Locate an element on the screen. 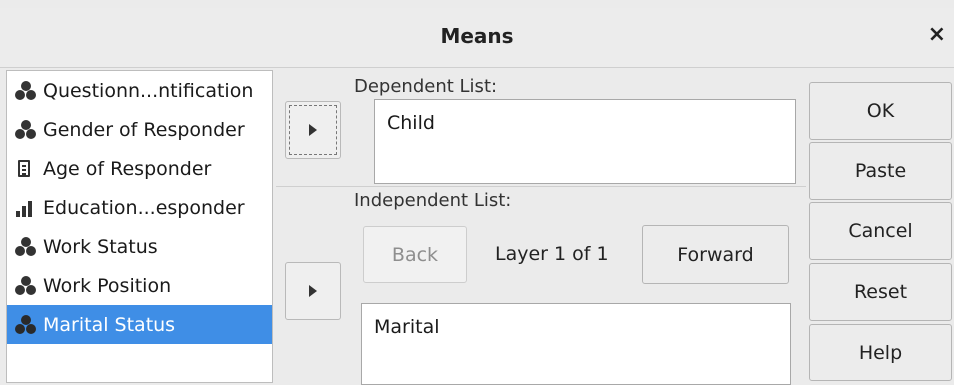  layer-indicator: Layer 1 of 1 is located at coordinates (552, 254).